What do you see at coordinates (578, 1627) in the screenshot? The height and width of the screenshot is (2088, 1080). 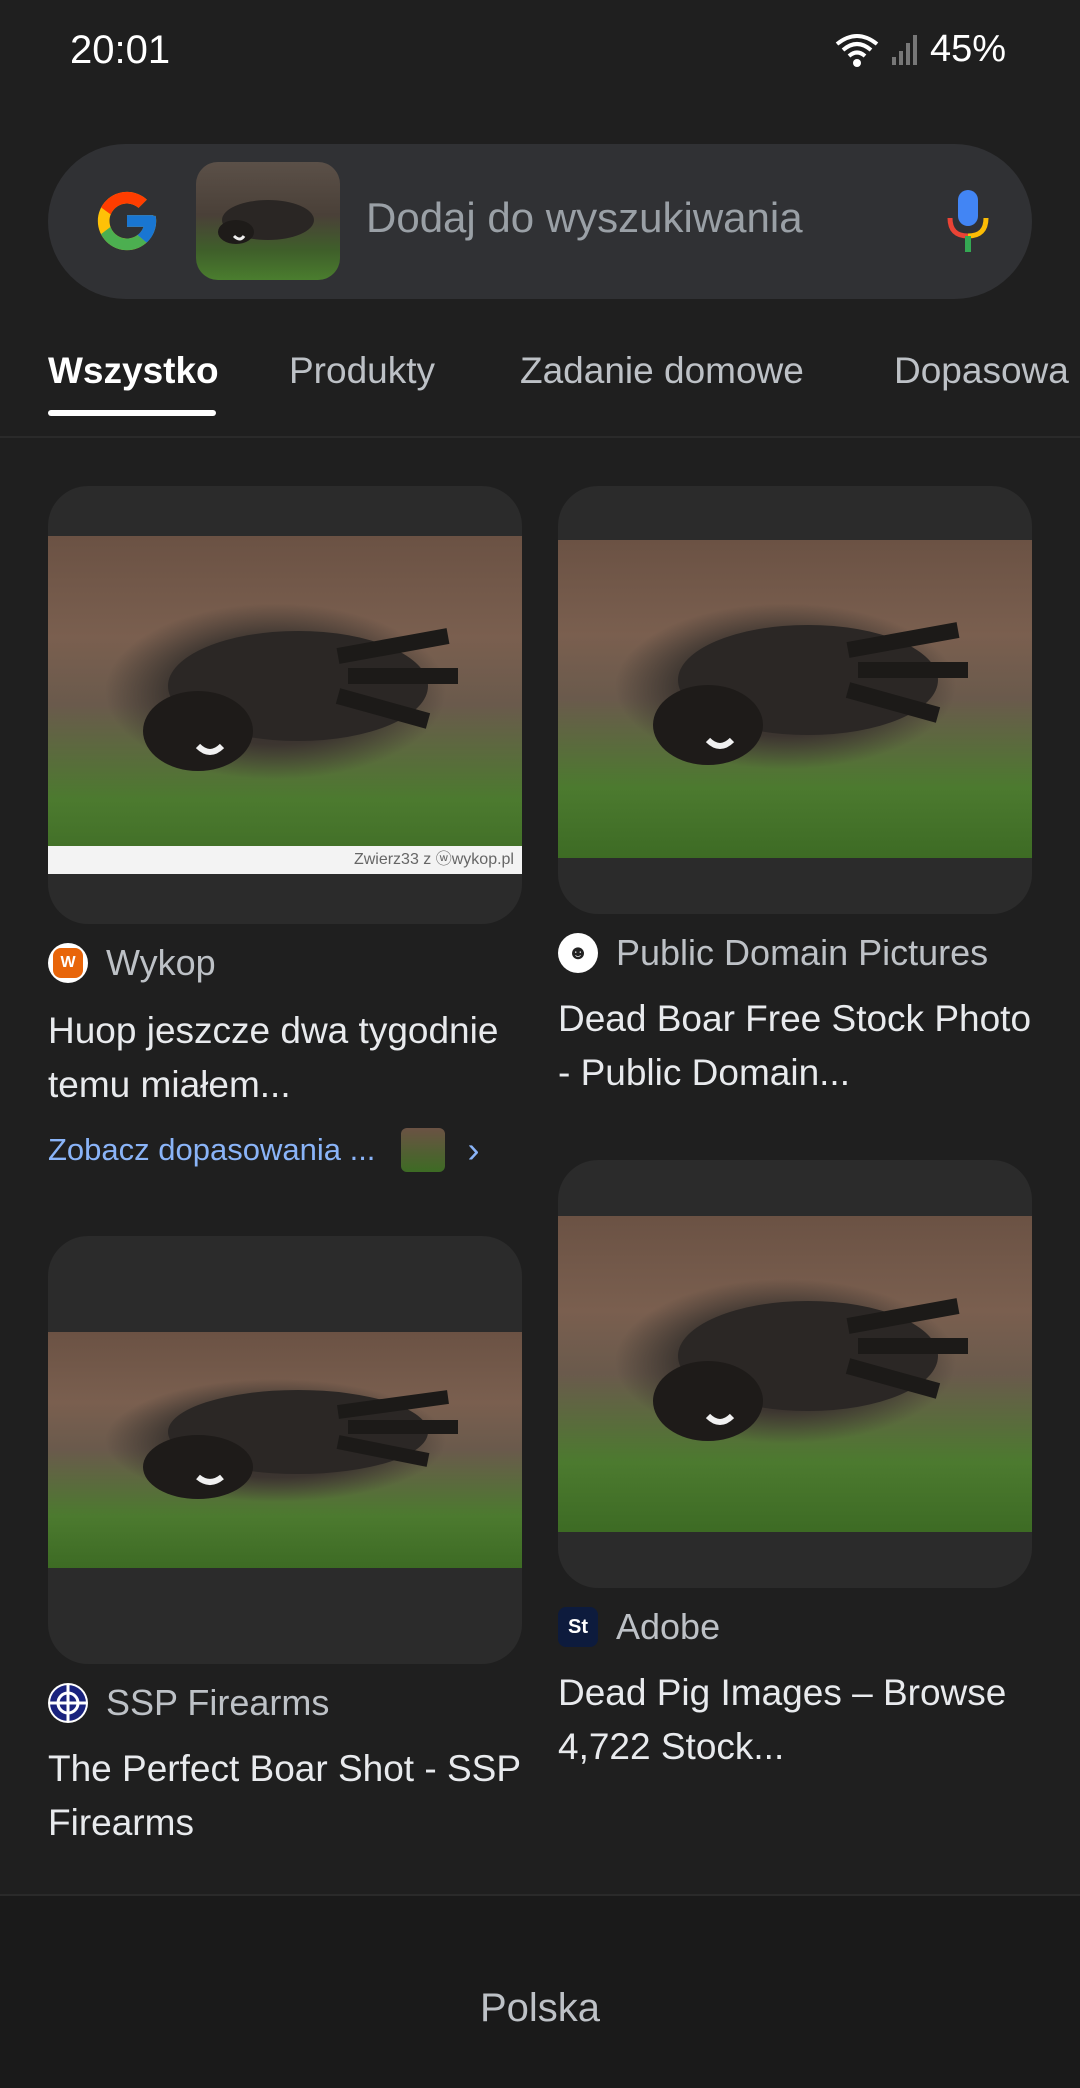 I see `adobe-stock-favicon-icon: St` at bounding box center [578, 1627].